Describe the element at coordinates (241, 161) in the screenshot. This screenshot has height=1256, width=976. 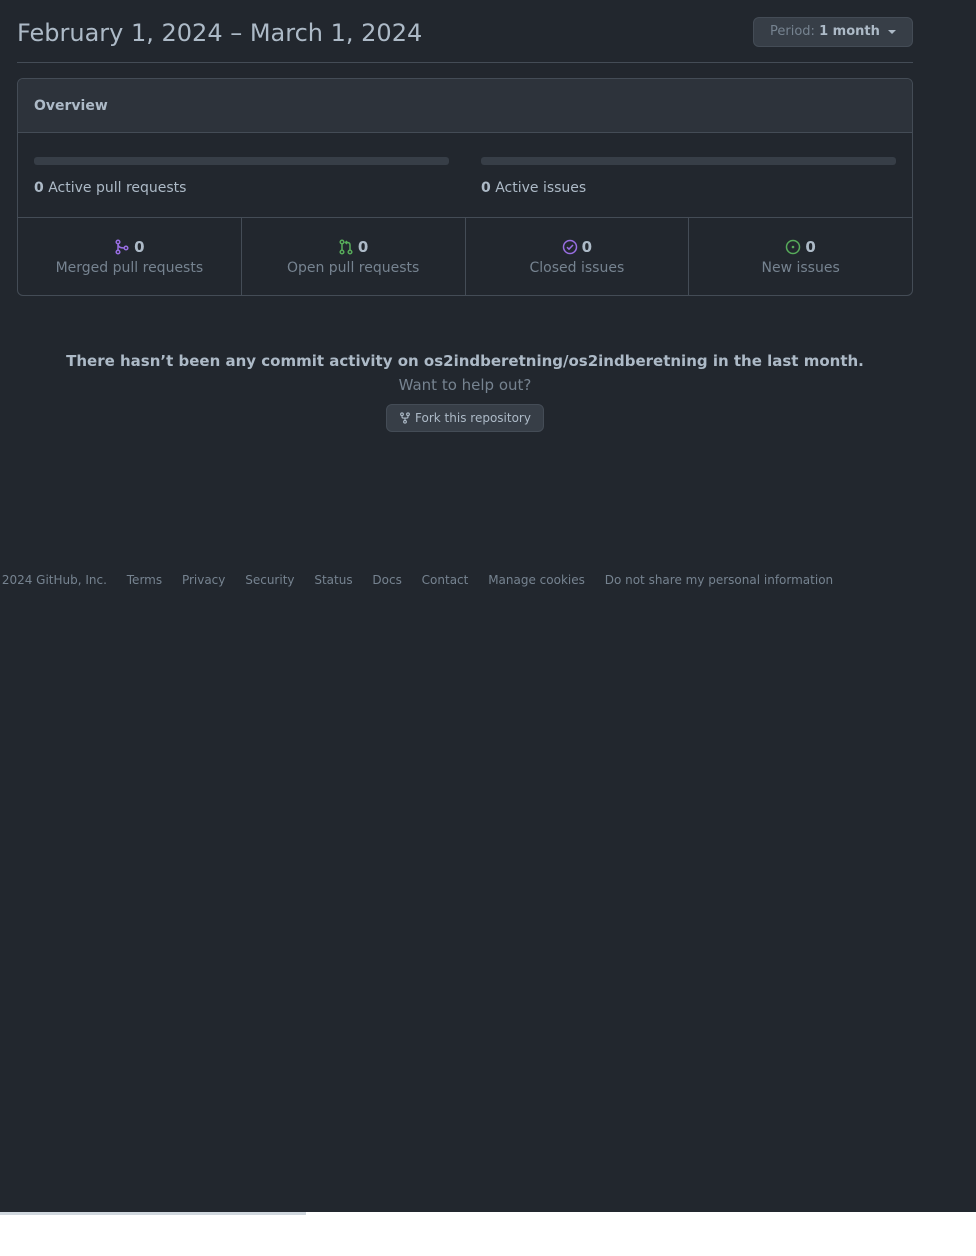
I see `active-prs-progress-bar` at that location.